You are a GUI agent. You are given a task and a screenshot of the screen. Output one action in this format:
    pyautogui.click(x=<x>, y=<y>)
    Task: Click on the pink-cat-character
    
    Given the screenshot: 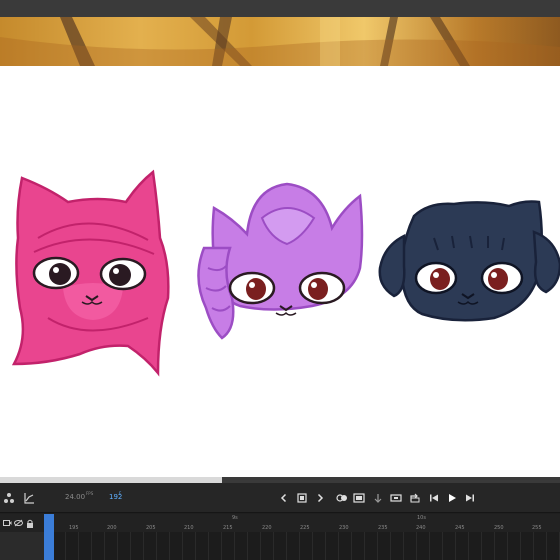 What is the action you would take?
    pyautogui.click(x=90, y=273)
    